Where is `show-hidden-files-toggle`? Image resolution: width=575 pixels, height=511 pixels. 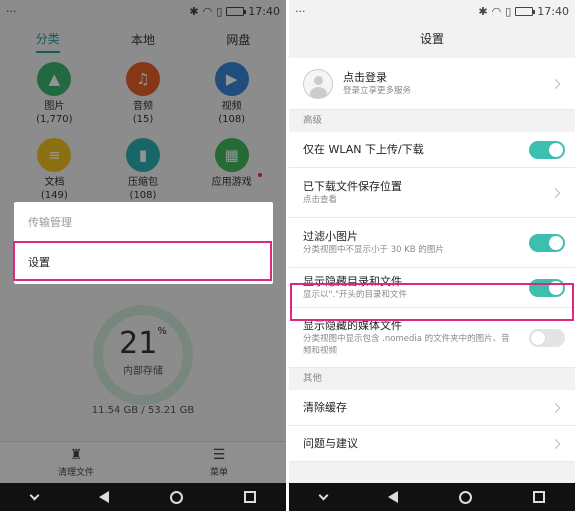 show-hidden-files-toggle is located at coordinates (547, 287).